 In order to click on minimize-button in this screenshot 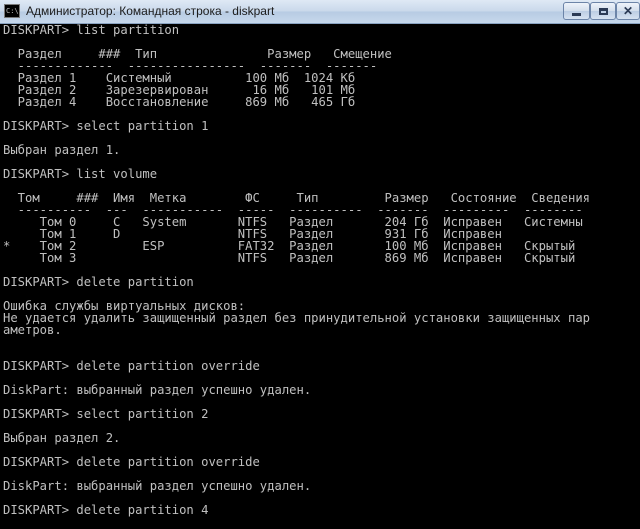, I will do `click(576, 11)`.